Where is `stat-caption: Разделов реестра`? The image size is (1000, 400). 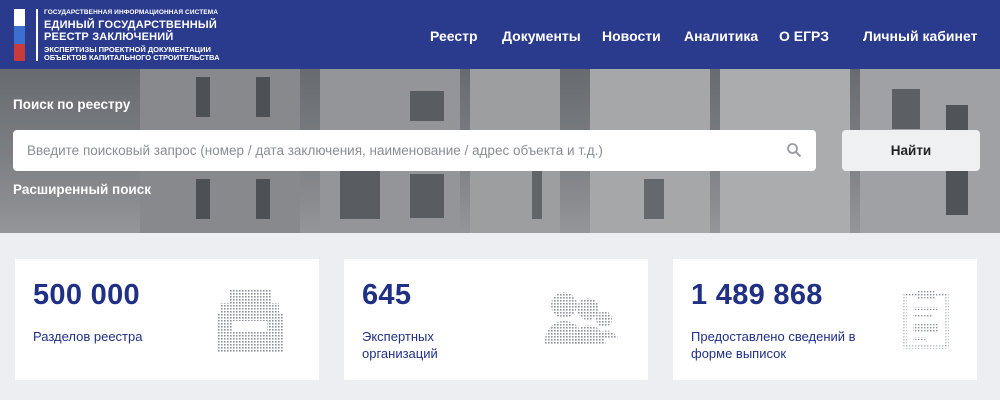 stat-caption: Разделов реестра is located at coordinates (88, 336).